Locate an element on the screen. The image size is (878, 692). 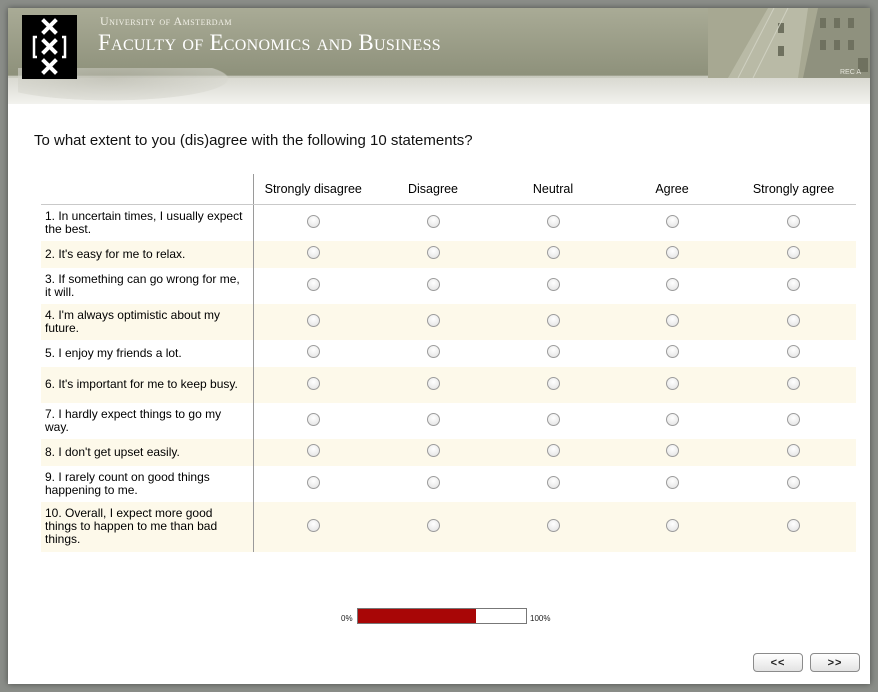
column-header: Agree is located at coordinates (672, 189).